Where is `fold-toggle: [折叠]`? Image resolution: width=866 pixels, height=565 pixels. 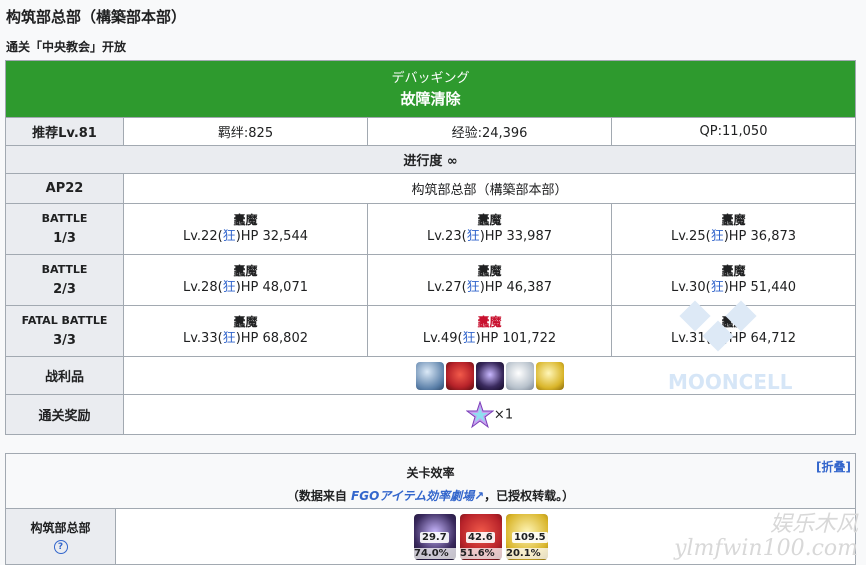 fold-toggle: [折叠] is located at coordinates (833, 466).